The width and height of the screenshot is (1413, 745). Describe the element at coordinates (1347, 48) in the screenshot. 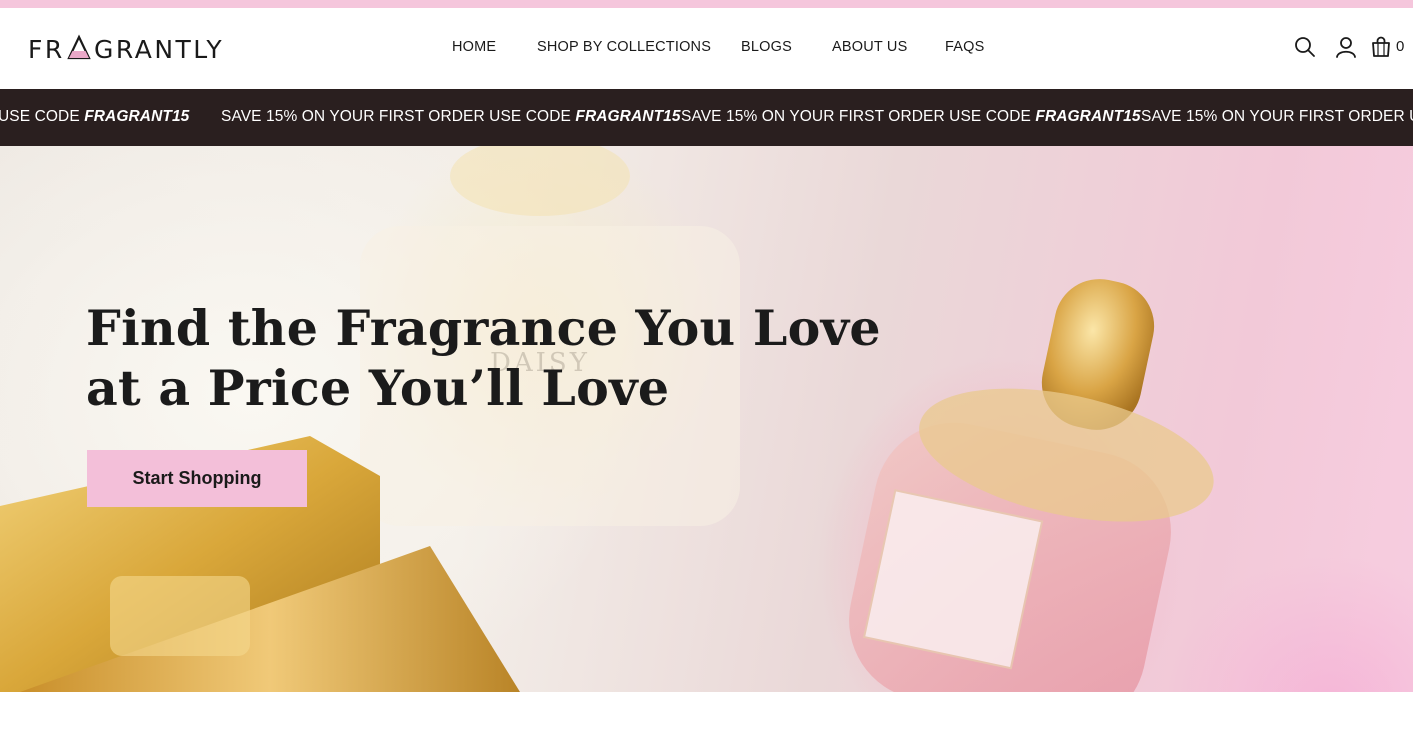

I see `user-icon` at that location.